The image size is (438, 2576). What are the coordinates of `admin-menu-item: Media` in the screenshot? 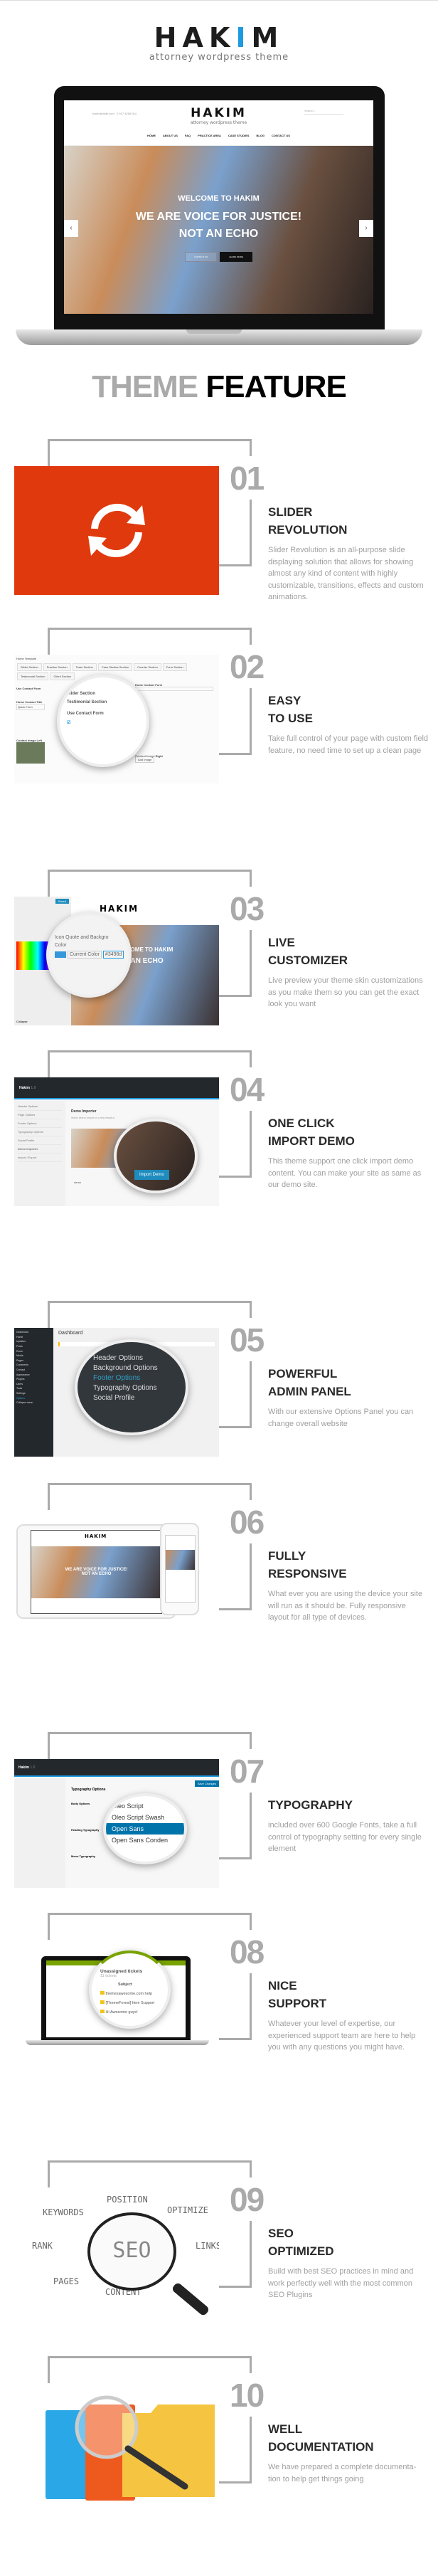 It's located at (33, 1355).